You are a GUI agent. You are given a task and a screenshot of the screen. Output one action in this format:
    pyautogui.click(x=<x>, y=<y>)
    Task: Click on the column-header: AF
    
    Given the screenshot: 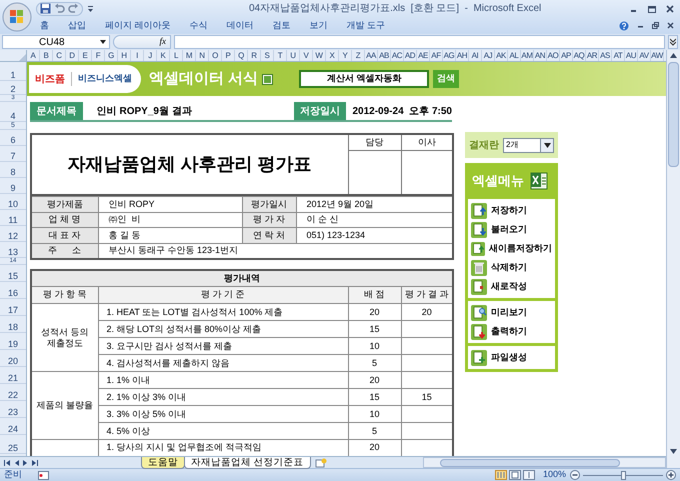 What is the action you would take?
    pyautogui.click(x=436, y=55)
    